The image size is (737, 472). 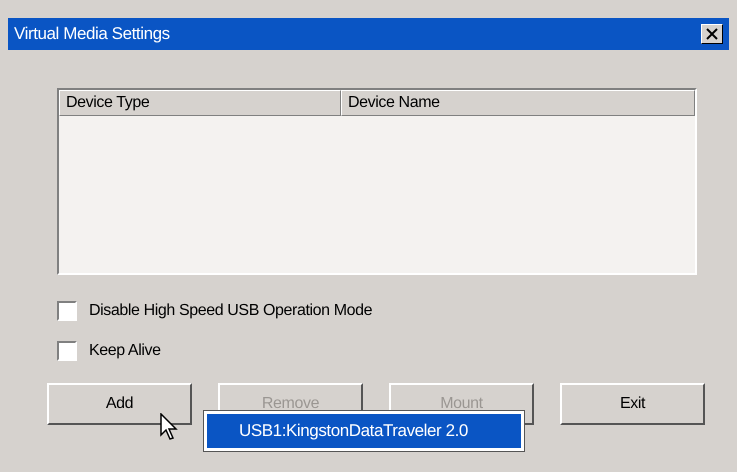 What do you see at coordinates (518, 103) in the screenshot?
I see `column-header: Device Name` at bounding box center [518, 103].